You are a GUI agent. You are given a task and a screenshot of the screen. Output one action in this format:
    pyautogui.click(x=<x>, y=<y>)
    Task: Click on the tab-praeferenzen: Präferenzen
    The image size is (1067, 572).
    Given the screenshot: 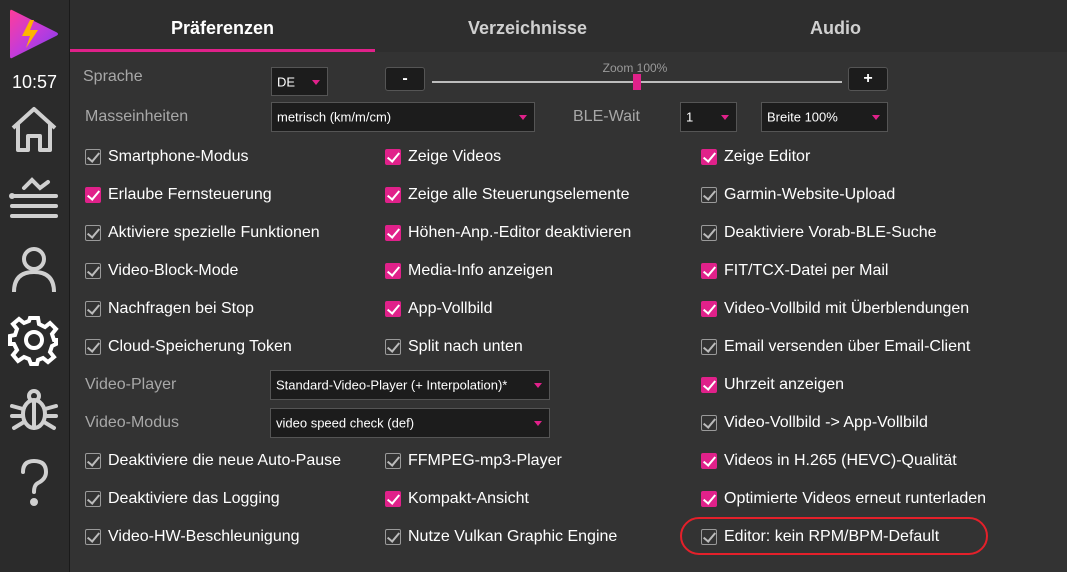 What is the action you would take?
    pyautogui.click(x=222, y=26)
    